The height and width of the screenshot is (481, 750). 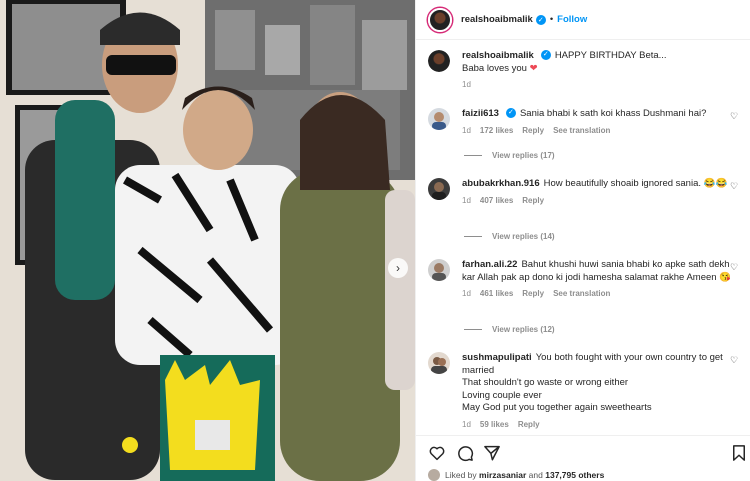 I want to click on carousel-next-button: ›, so click(x=398, y=268).